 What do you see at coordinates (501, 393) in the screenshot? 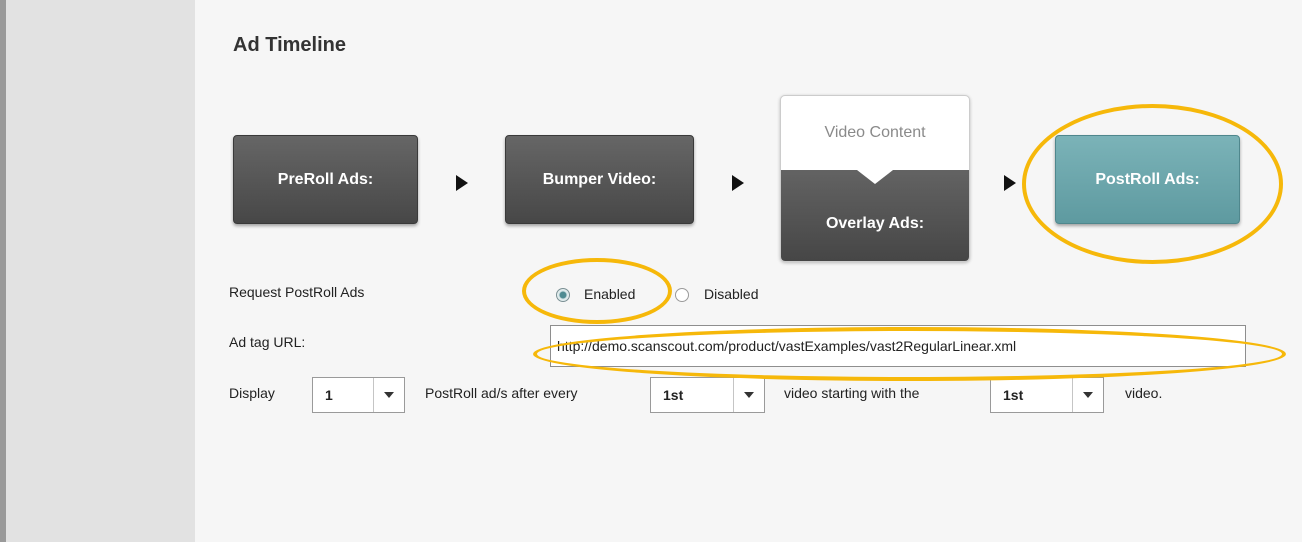
I see `after-every-label: PostRoll ad/s after every` at bounding box center [501, 393].